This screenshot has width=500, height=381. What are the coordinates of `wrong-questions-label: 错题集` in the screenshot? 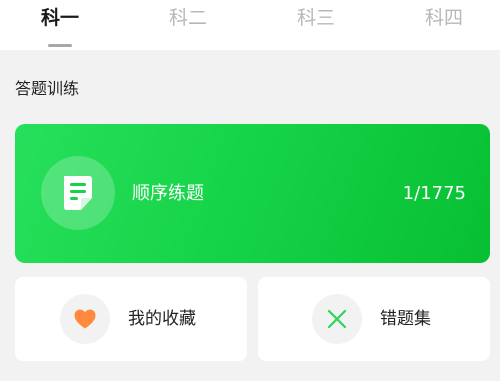 It's located at (405, 319).